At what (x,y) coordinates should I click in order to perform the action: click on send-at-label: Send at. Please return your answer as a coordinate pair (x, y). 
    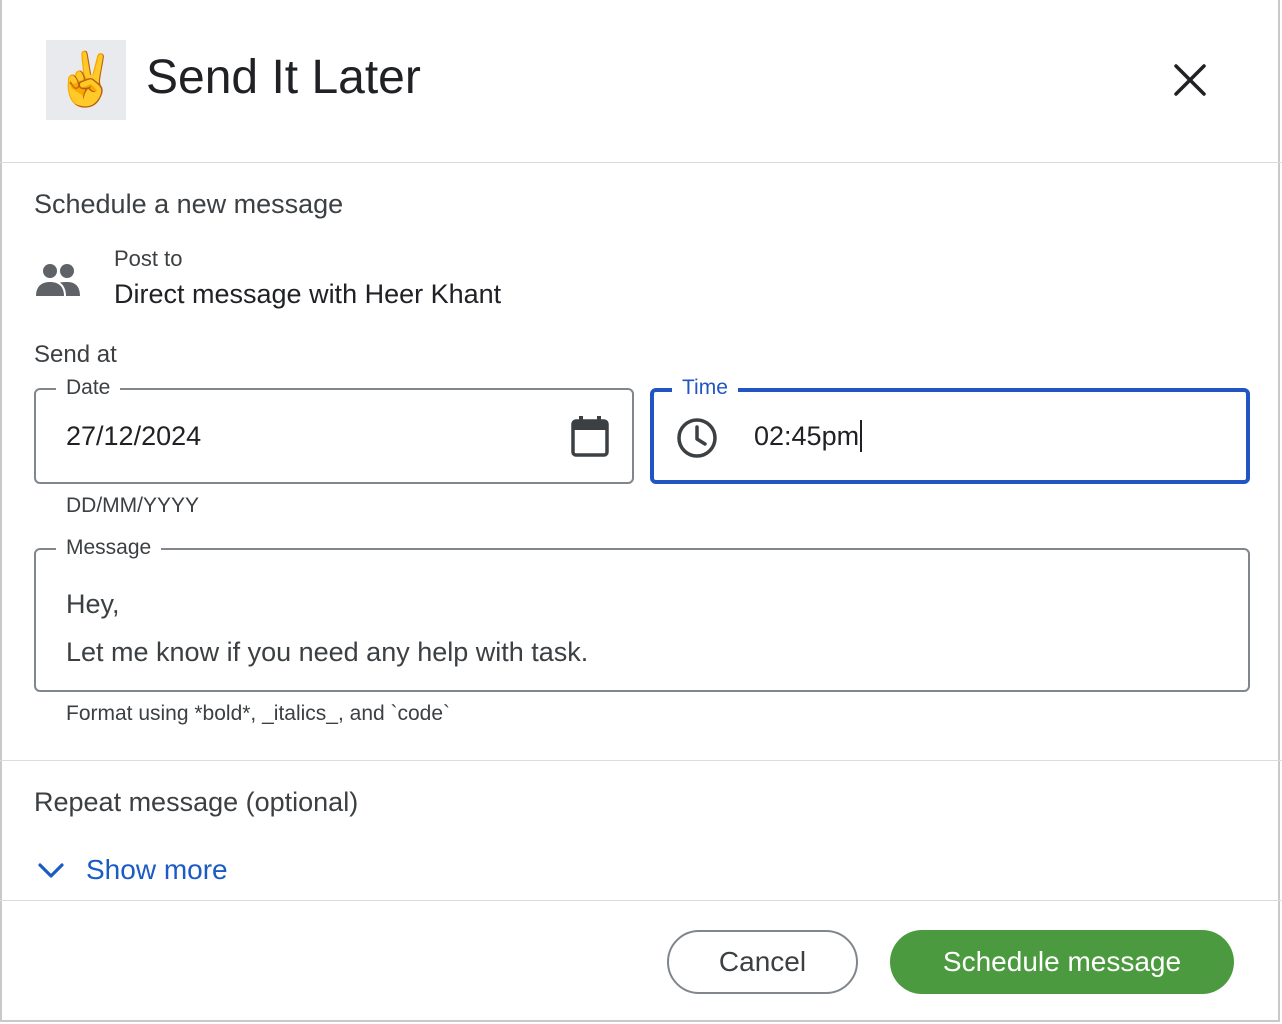
    Looking at the image, I should click on (75, 354).